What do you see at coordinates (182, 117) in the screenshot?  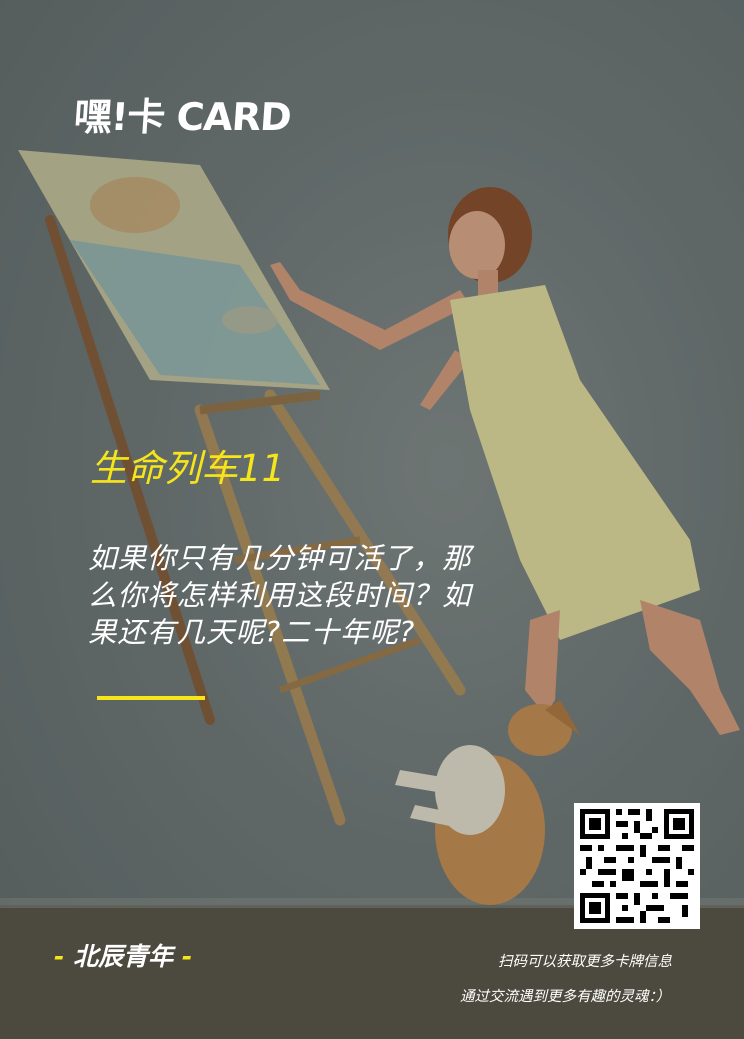 I see `logo-text: 嘿!卡 CARD` at bounding box center [182, 117].